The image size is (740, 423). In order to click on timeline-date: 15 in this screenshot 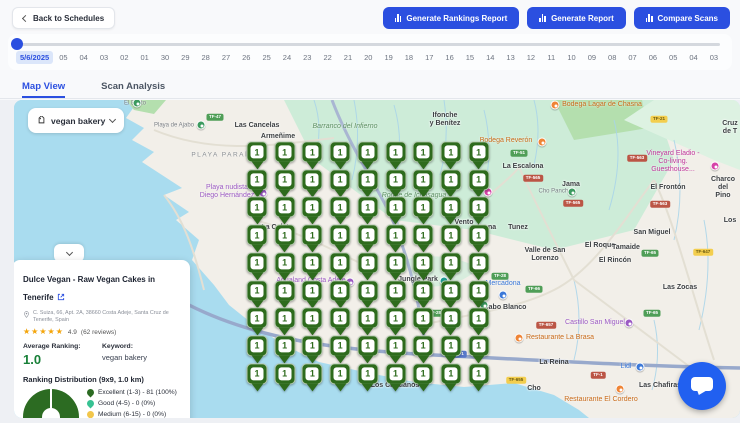, I will do `click(470, 57)`.